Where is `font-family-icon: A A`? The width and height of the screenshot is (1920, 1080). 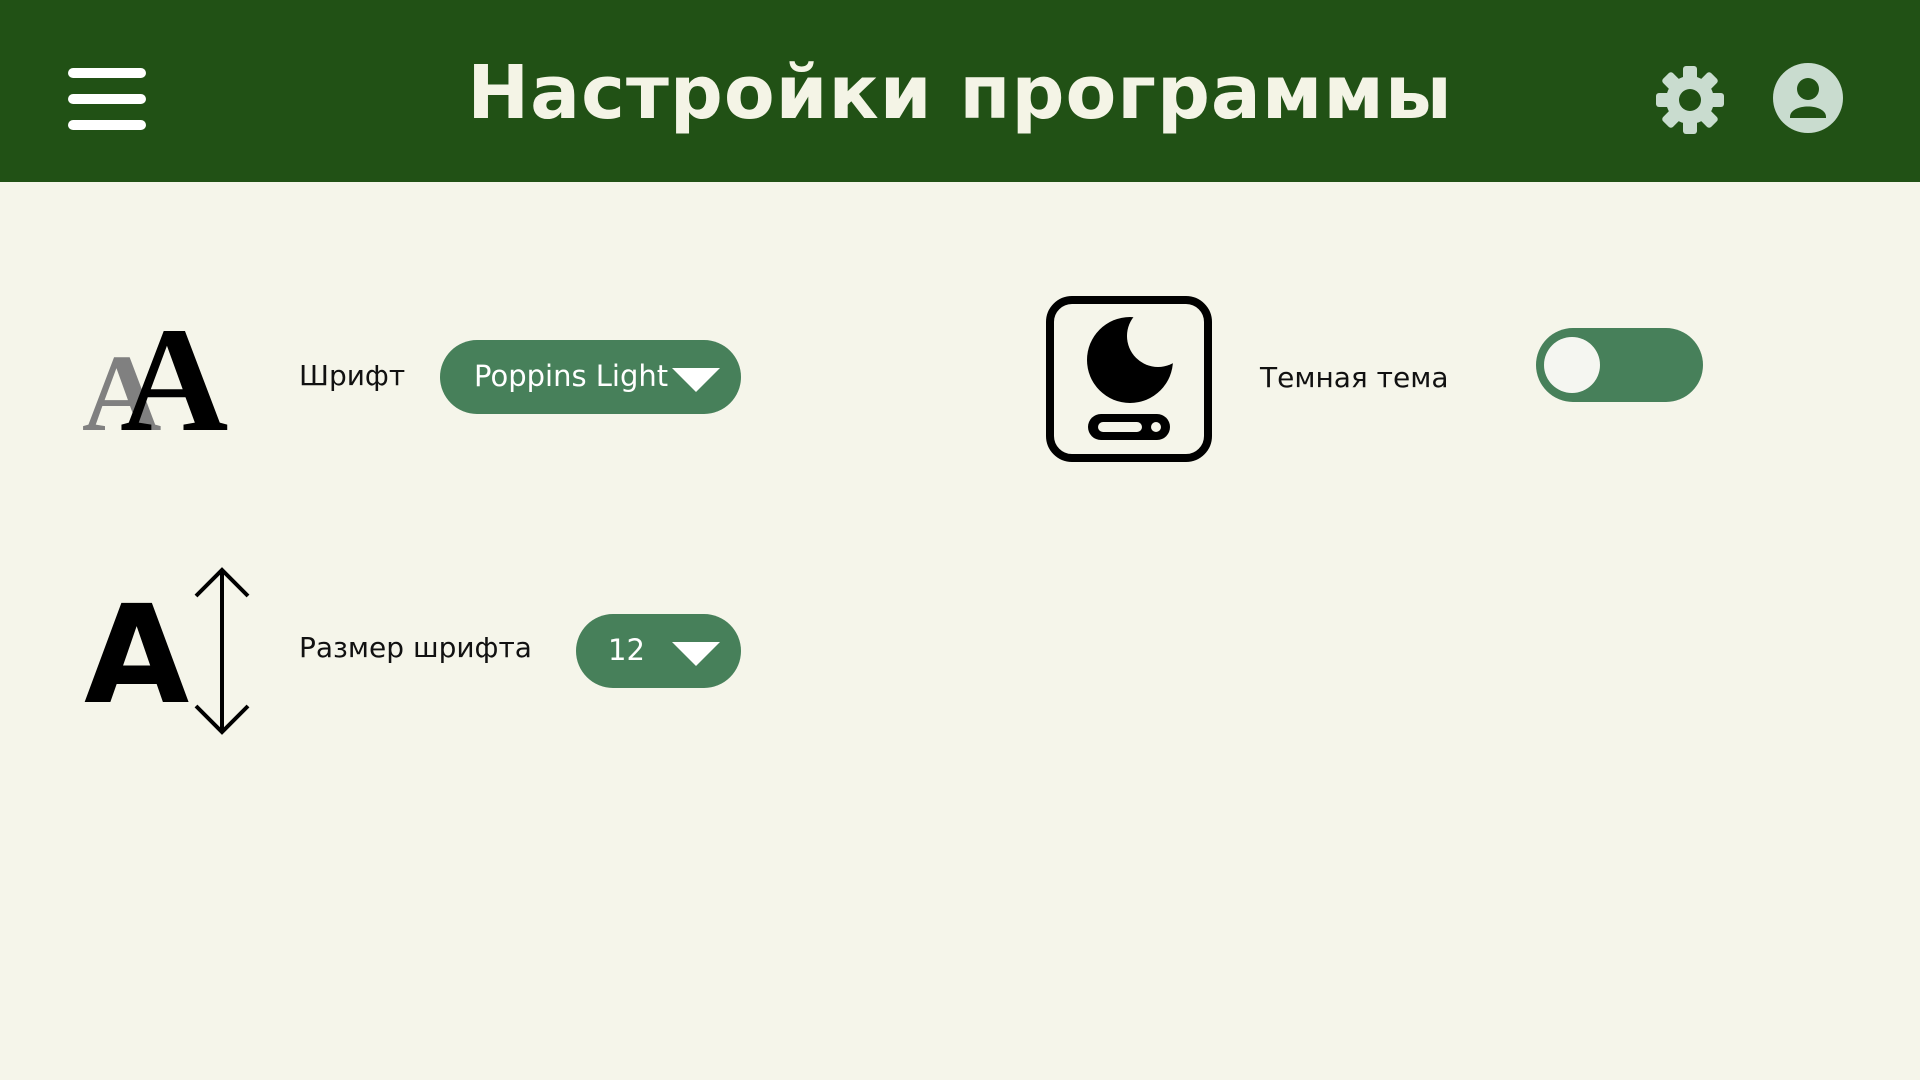
font-family-icon: A A is located at coordinates (167, 380).